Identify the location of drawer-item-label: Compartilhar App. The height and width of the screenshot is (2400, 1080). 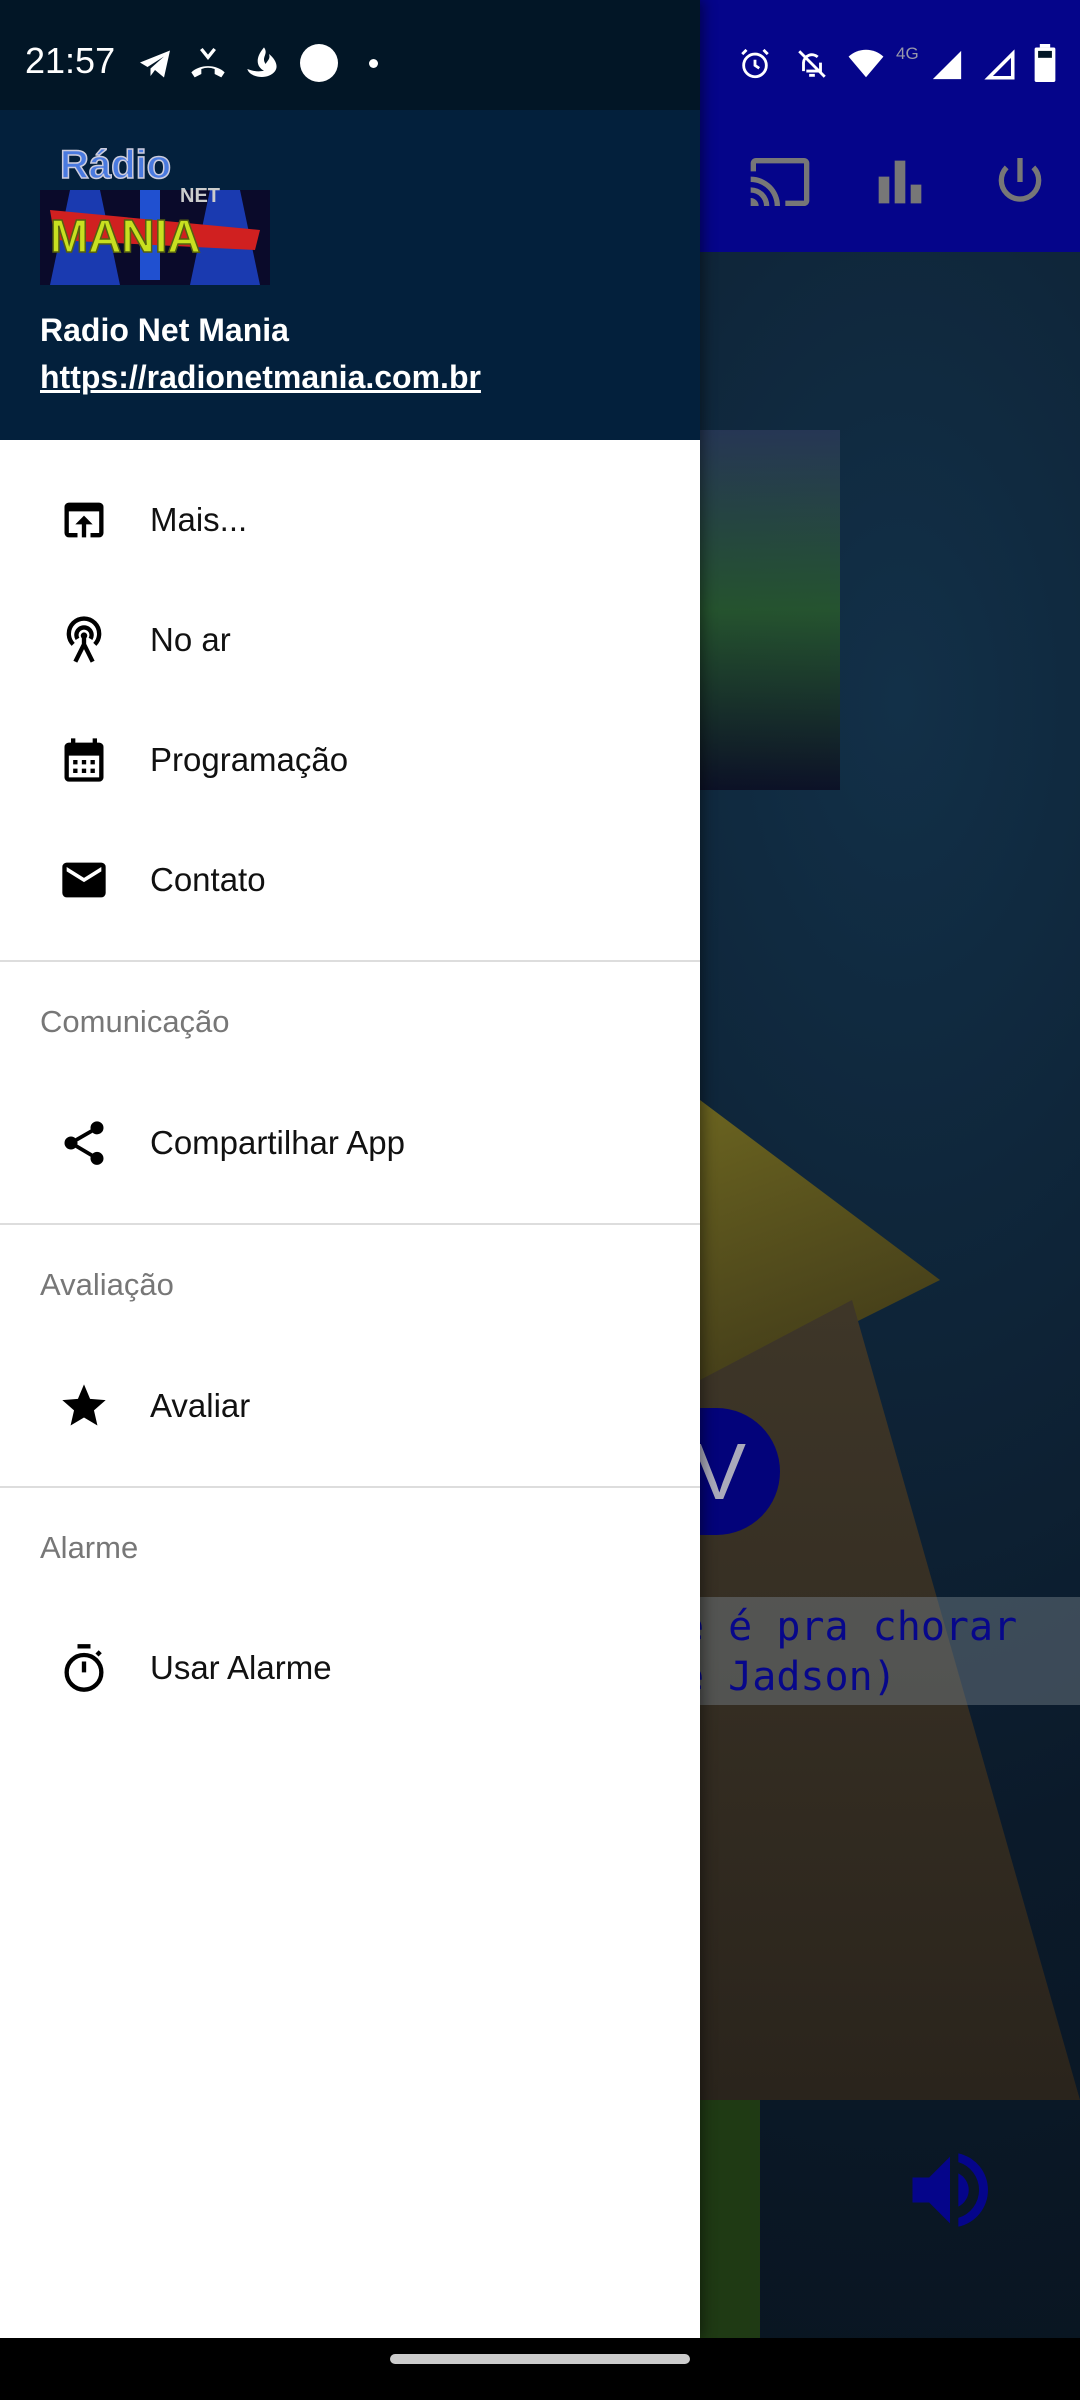
(277, 1142).